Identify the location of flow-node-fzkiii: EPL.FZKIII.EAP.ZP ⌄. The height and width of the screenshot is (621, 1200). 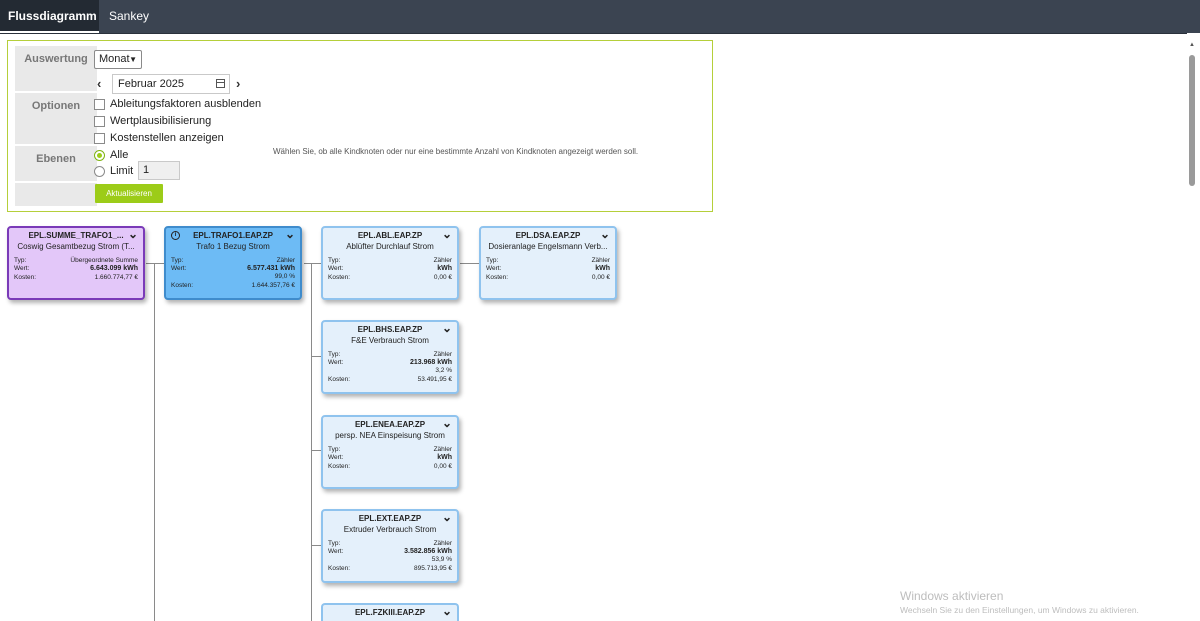
(390, 612).